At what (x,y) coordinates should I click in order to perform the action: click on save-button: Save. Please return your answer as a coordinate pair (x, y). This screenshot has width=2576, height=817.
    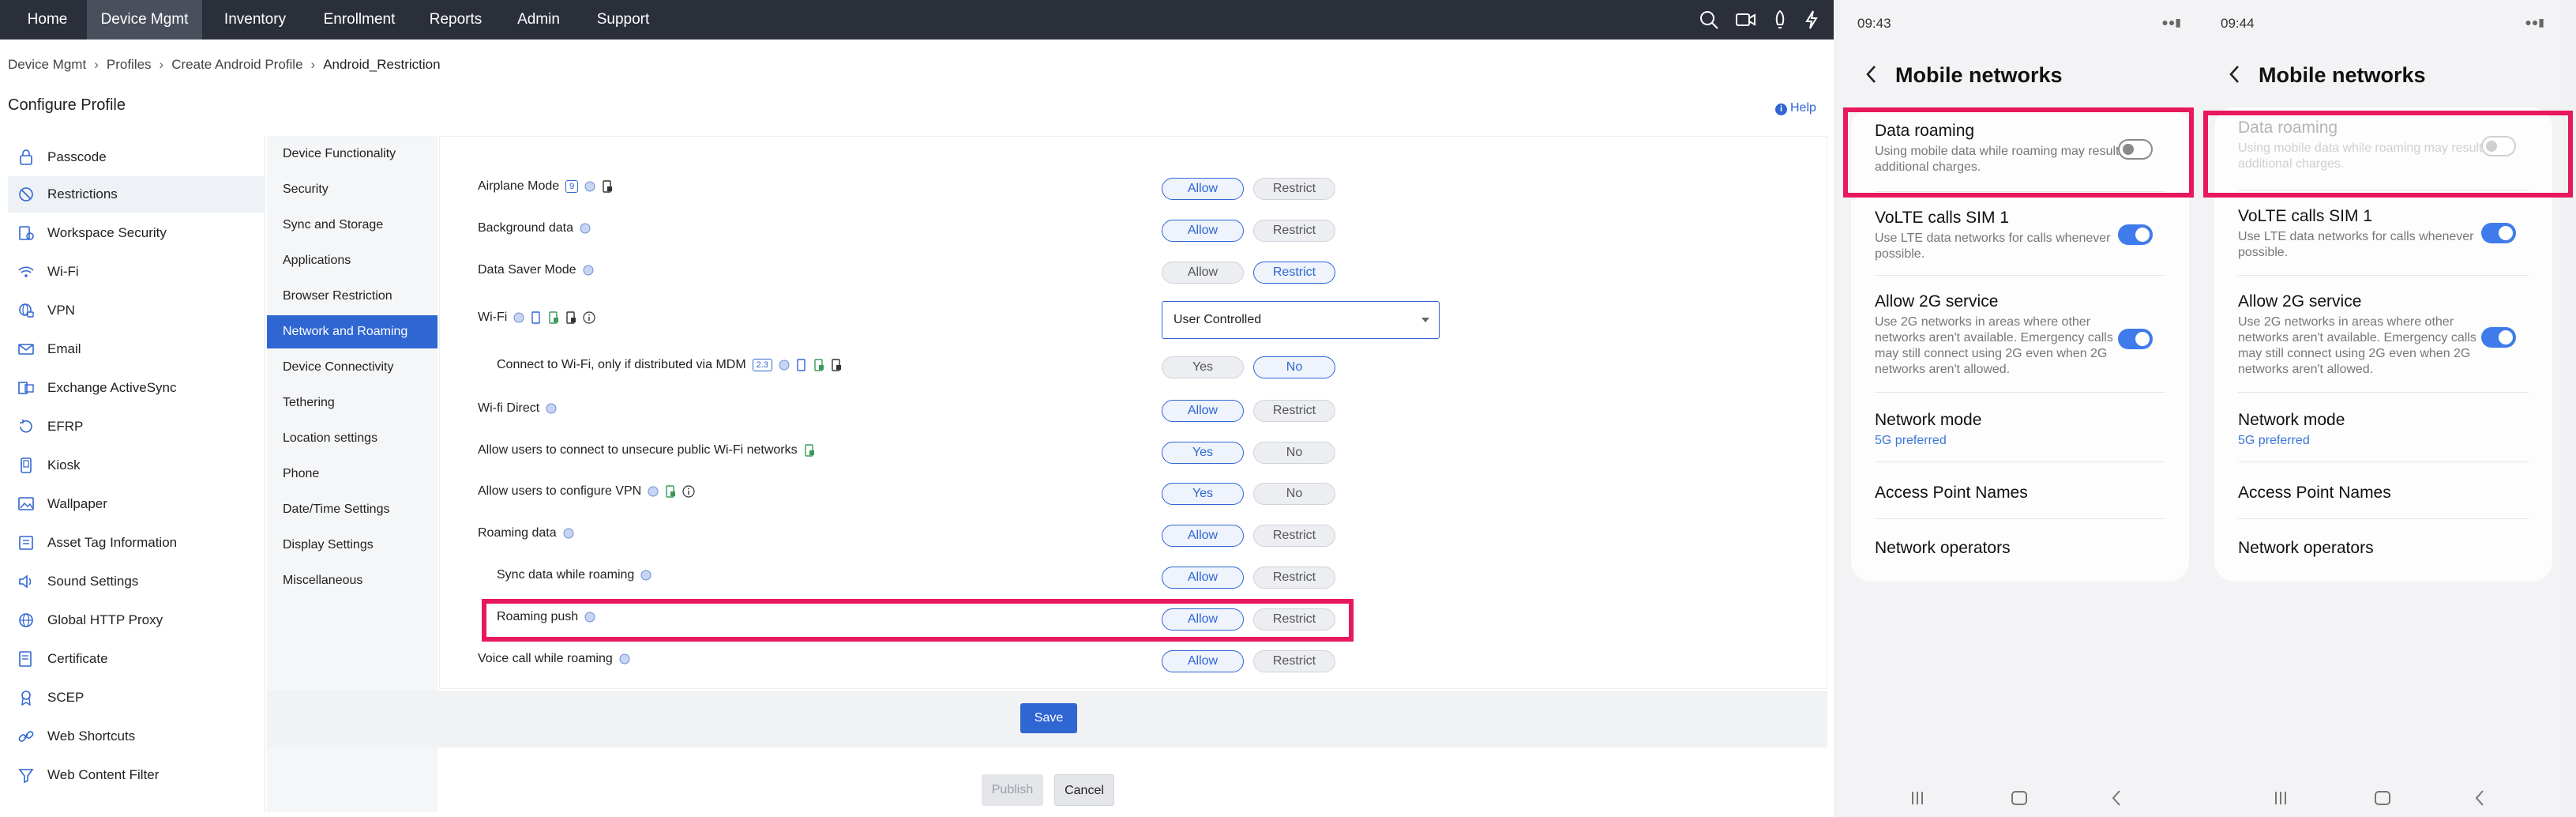
    Looking at the image, I should click on (1048, 718).